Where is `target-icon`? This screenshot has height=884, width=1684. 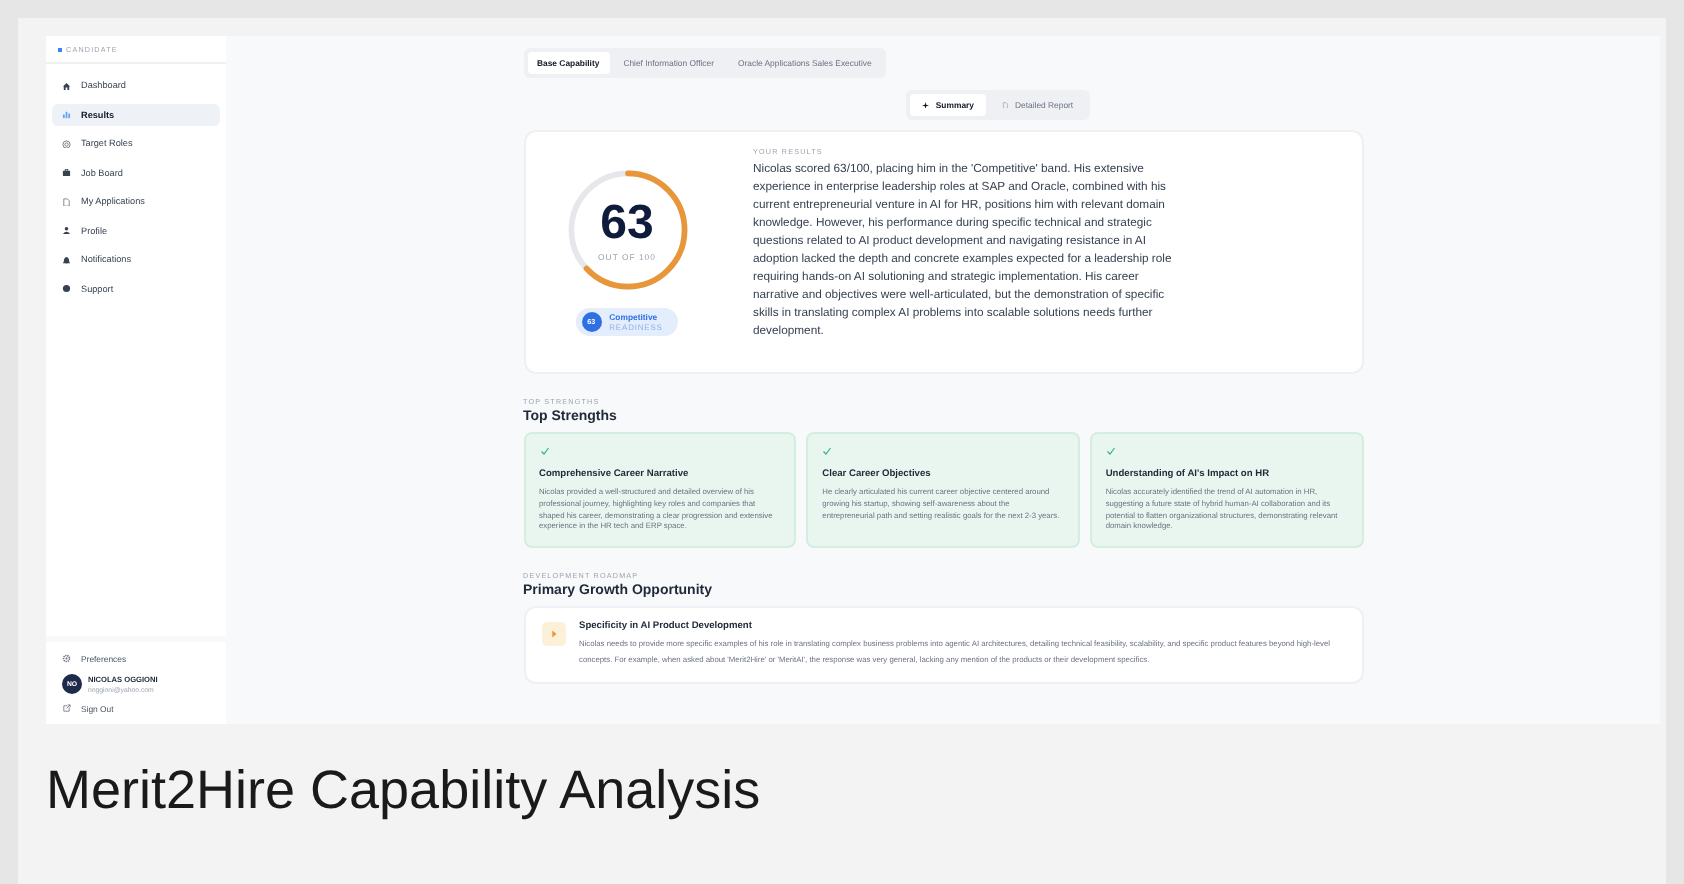 target-icon is located at coordinates (66, 143).